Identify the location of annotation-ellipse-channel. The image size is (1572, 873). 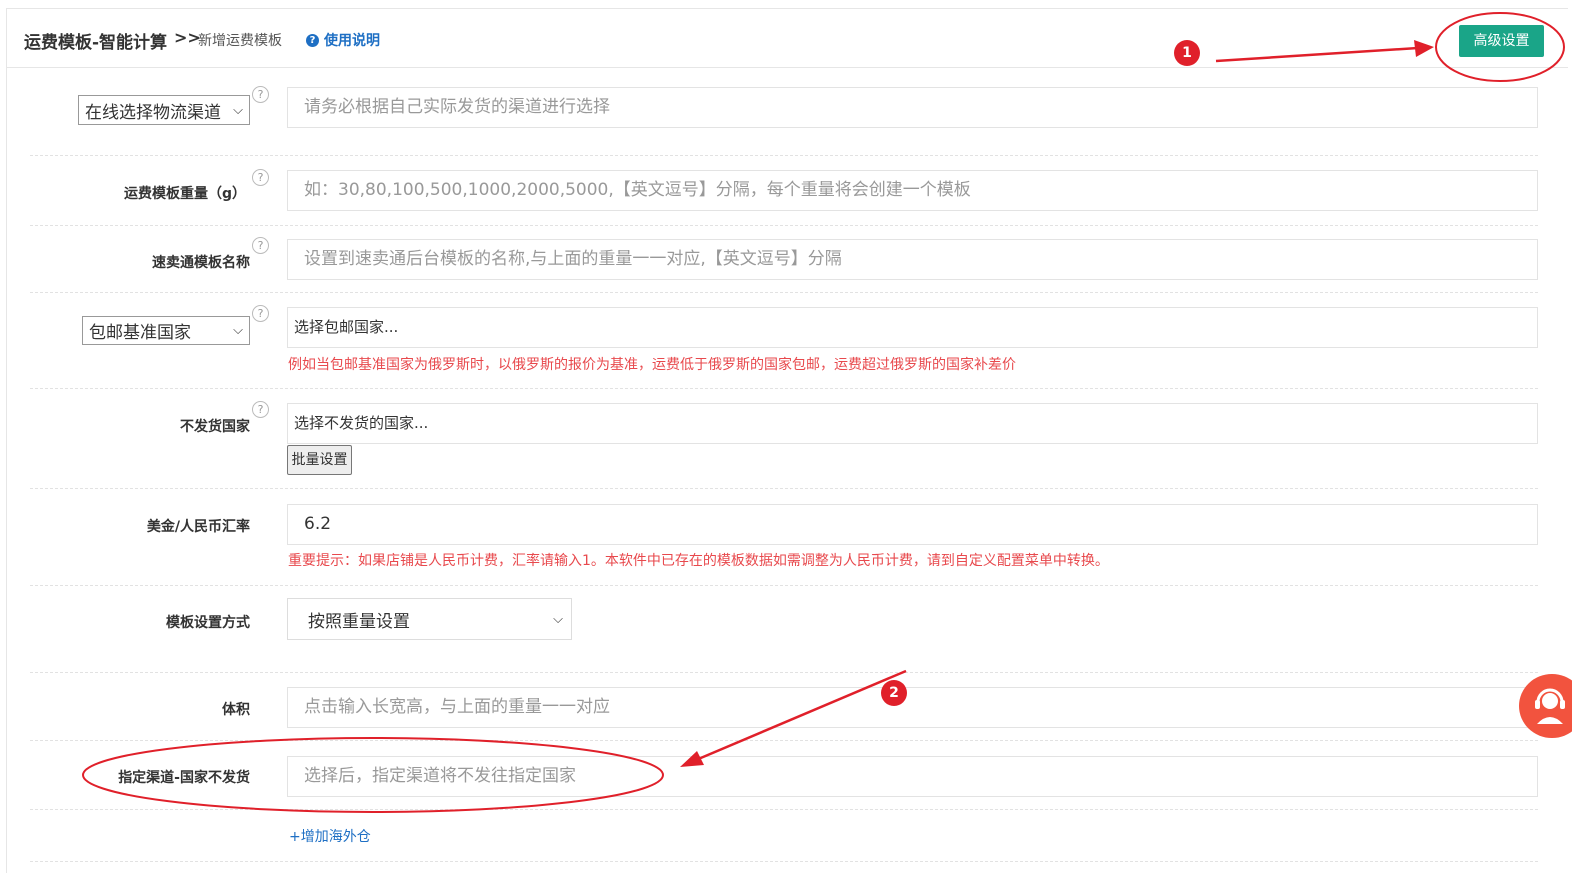
(373, 775).